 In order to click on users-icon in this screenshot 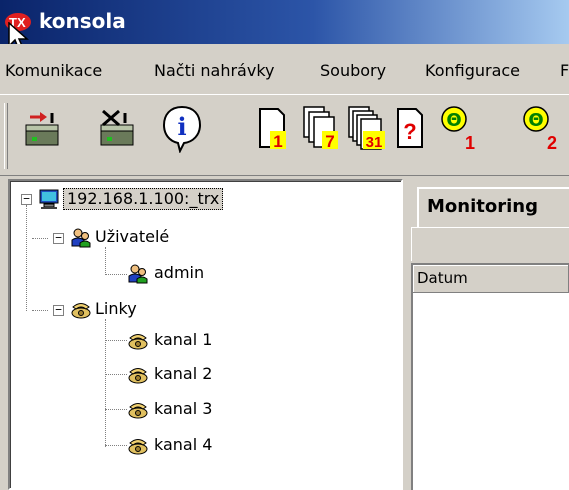, I will do `click(81, 238)`.